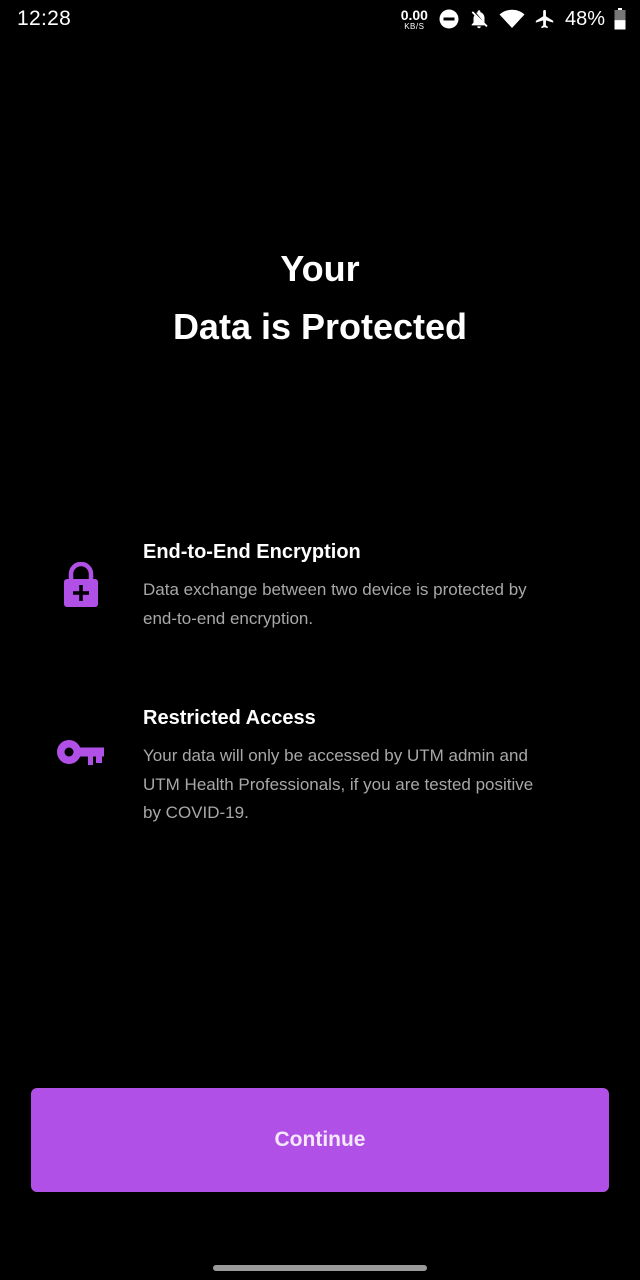 The width and height of the screenshot is (640, 1280). What do you see at coordinates (81, 584) in the screenshot?
I see `lock-plus-icon` at bounding box center [81, 584].